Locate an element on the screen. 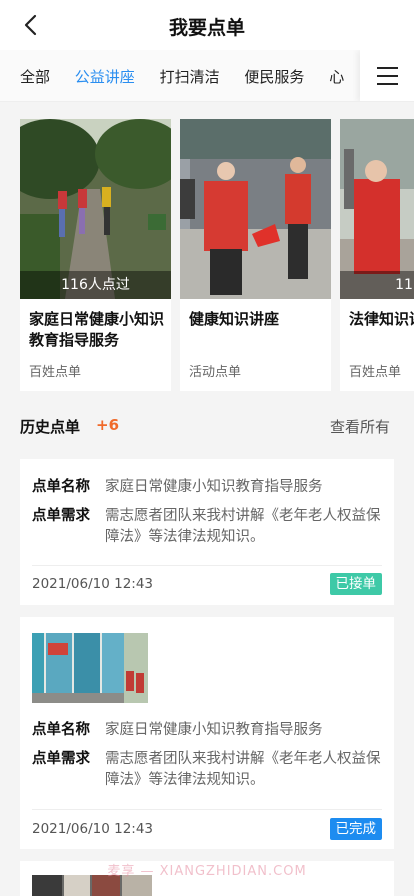 The image size is (414, 896). view-count: 116人点过 is located at coordinates (95, 285).